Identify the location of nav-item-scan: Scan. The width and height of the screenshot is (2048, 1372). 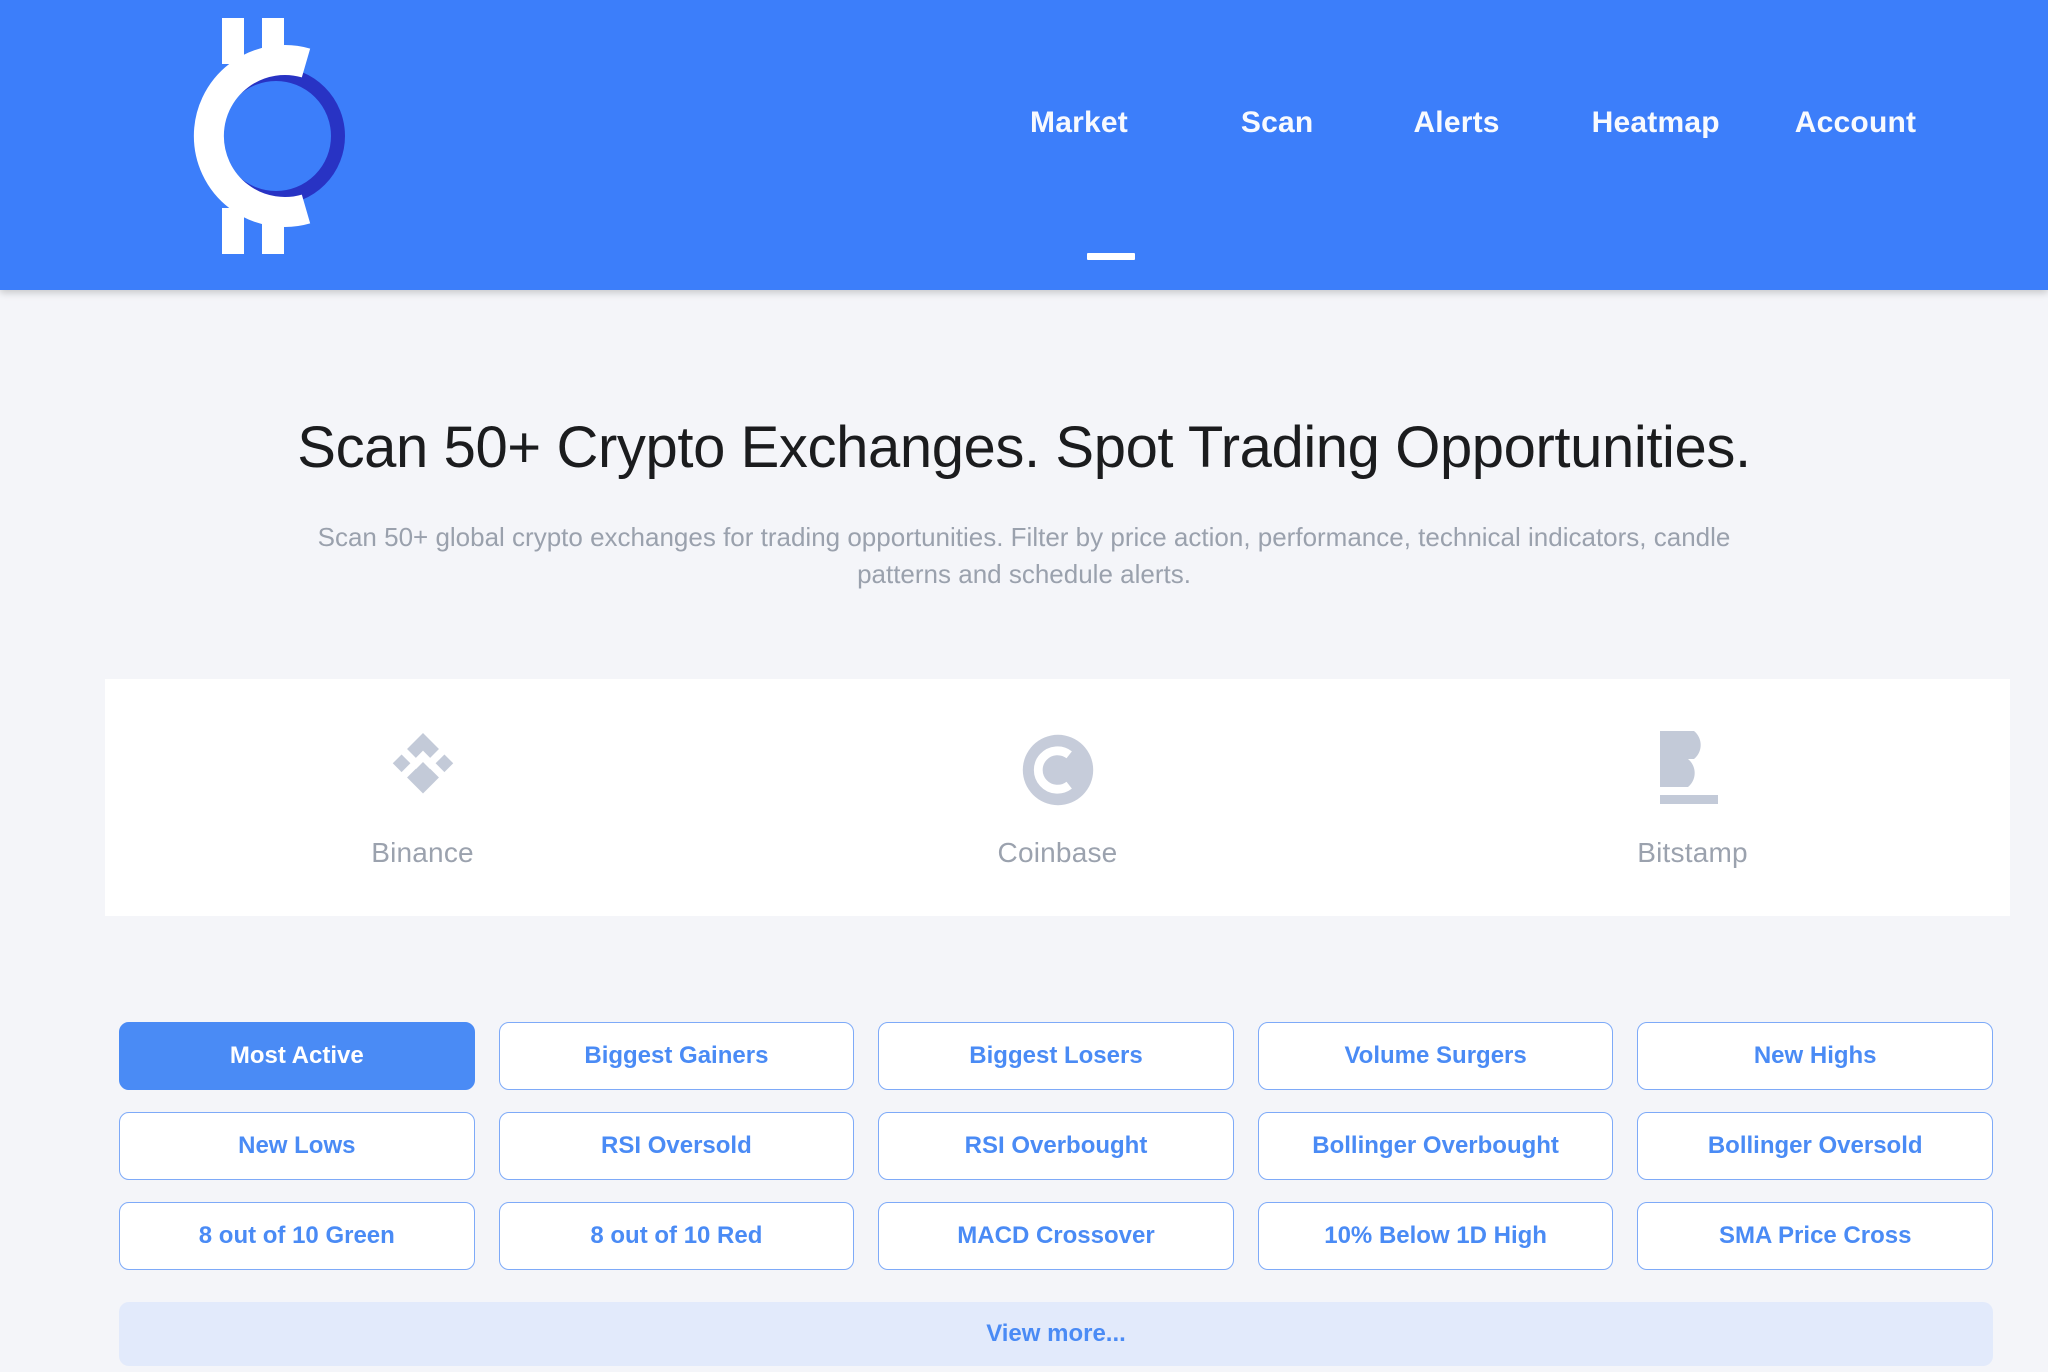
(1277, 123).